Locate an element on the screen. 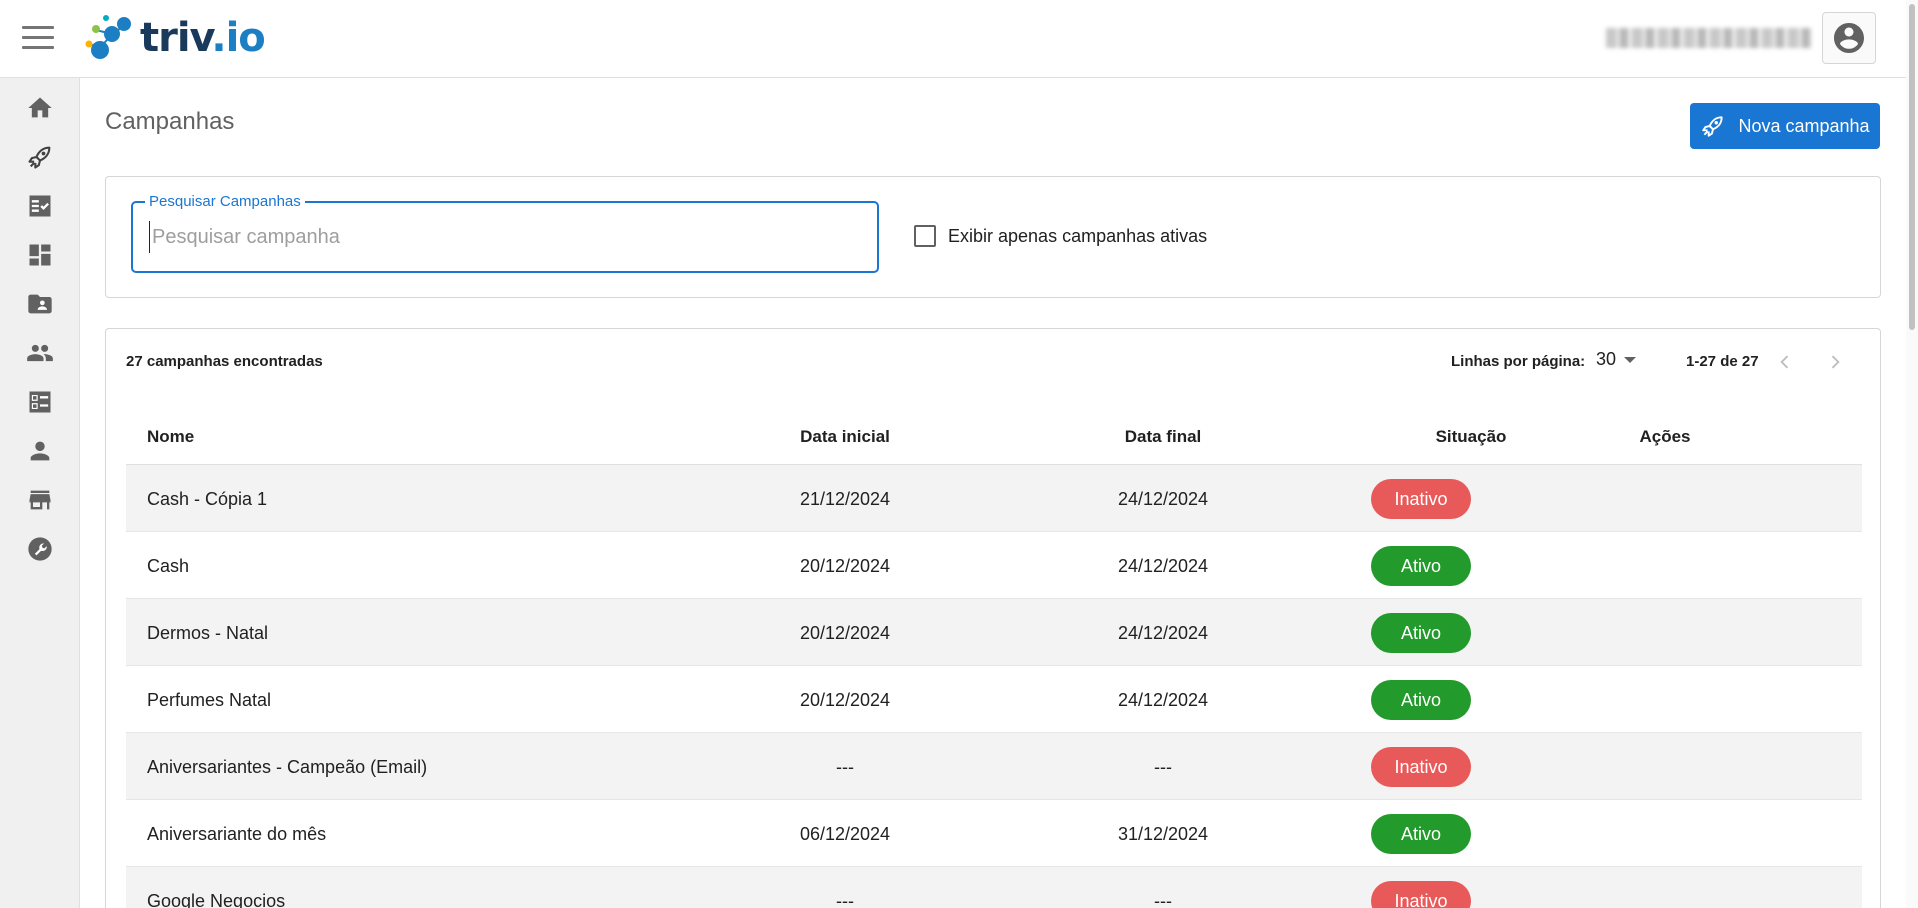  search-input is located at coordinates (499, 237).